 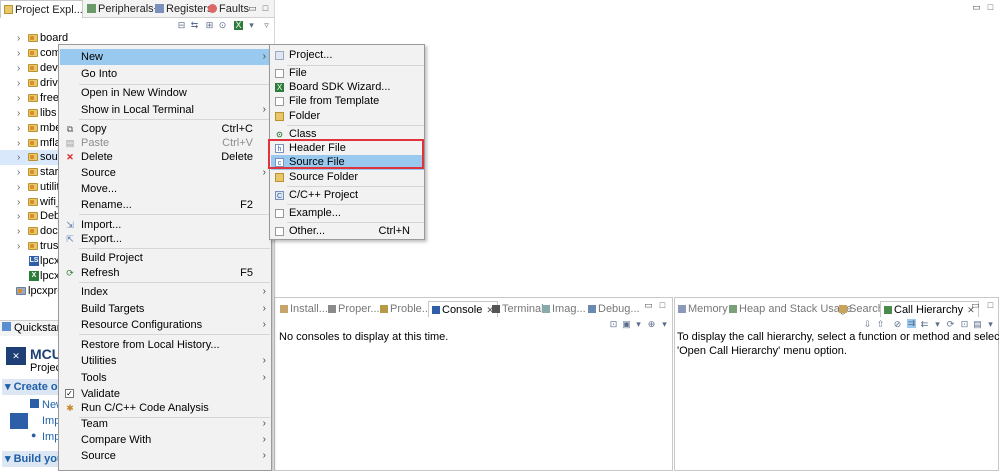 I want to click on menu-item-build-project: Build Project, so click(x=165, y=258).